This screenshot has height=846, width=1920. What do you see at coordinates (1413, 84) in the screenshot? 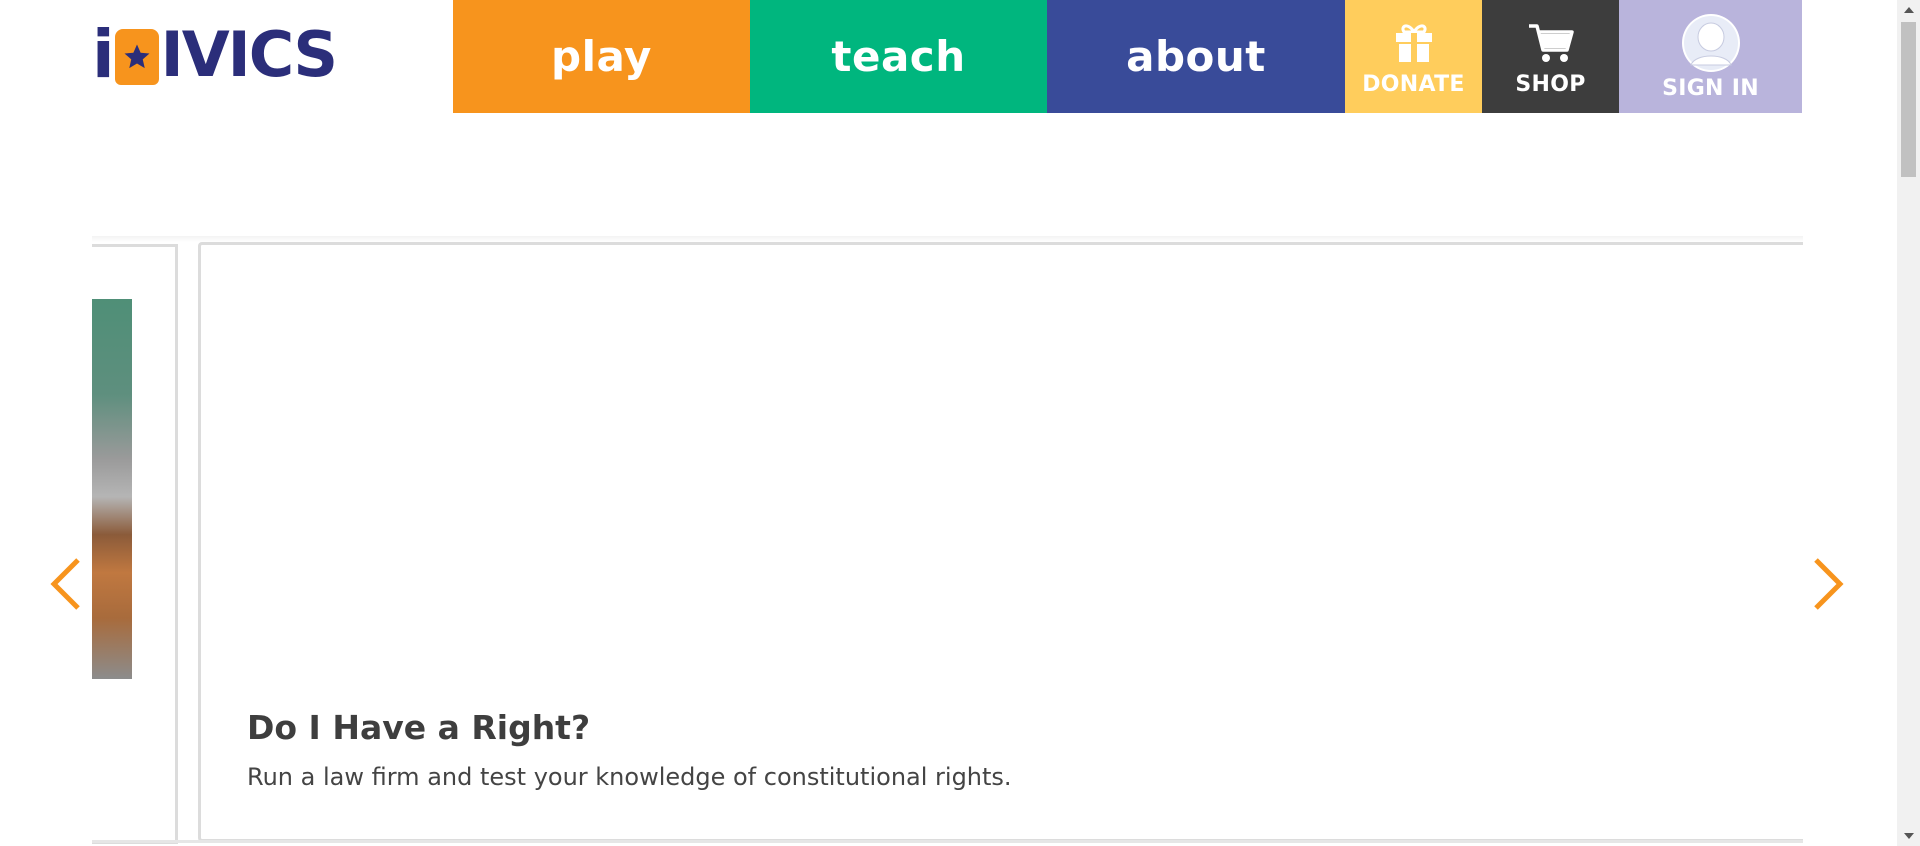
I see `donate-label: DONATE` at bounding box center [1413, 84].